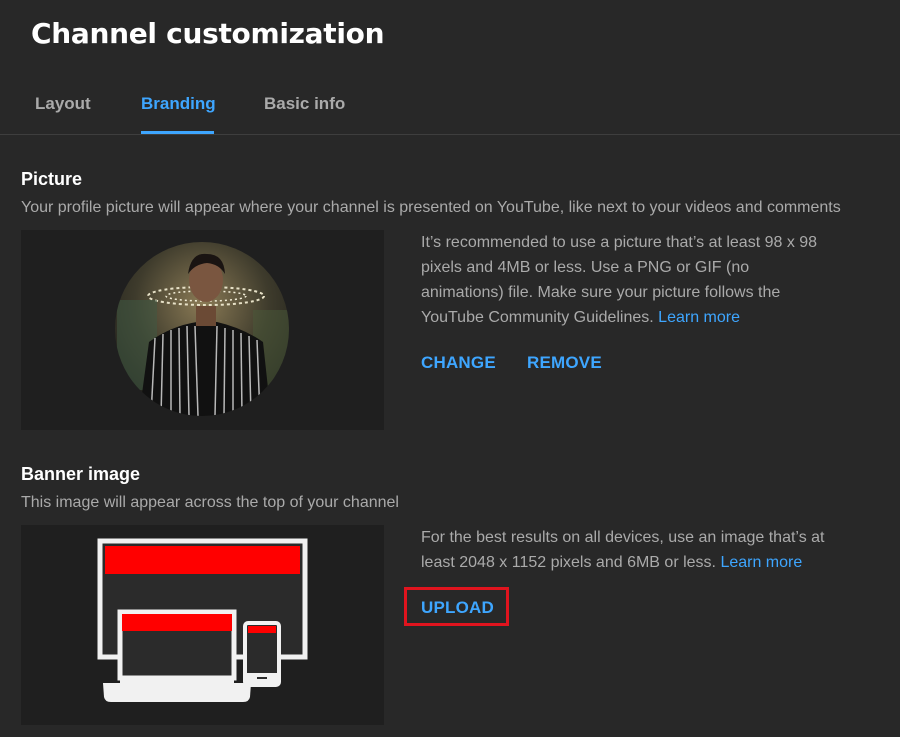  What do you see at coordinates (63, 104) in the screenshot?
I see `tab-layout: Layout` at bounding box center [63, 104].